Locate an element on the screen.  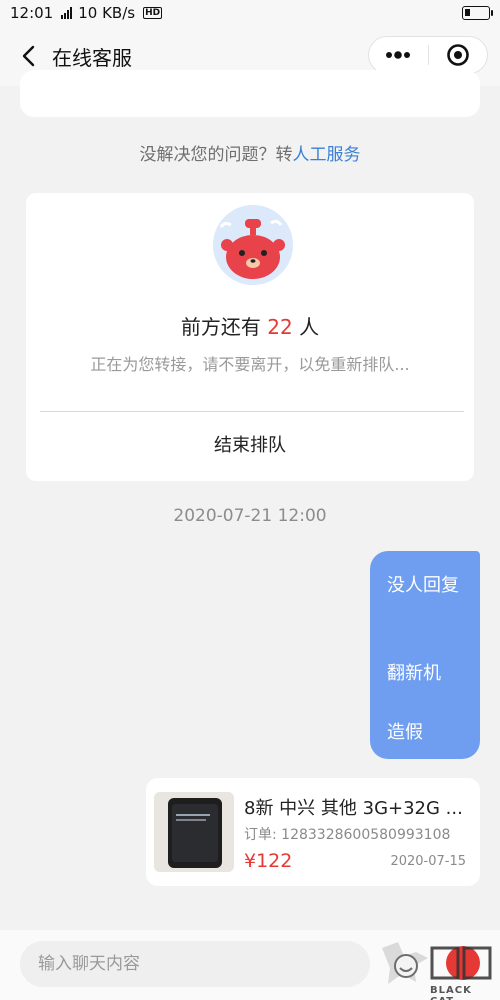
page-title: 在线客服 is located at coordinates (92, 57).